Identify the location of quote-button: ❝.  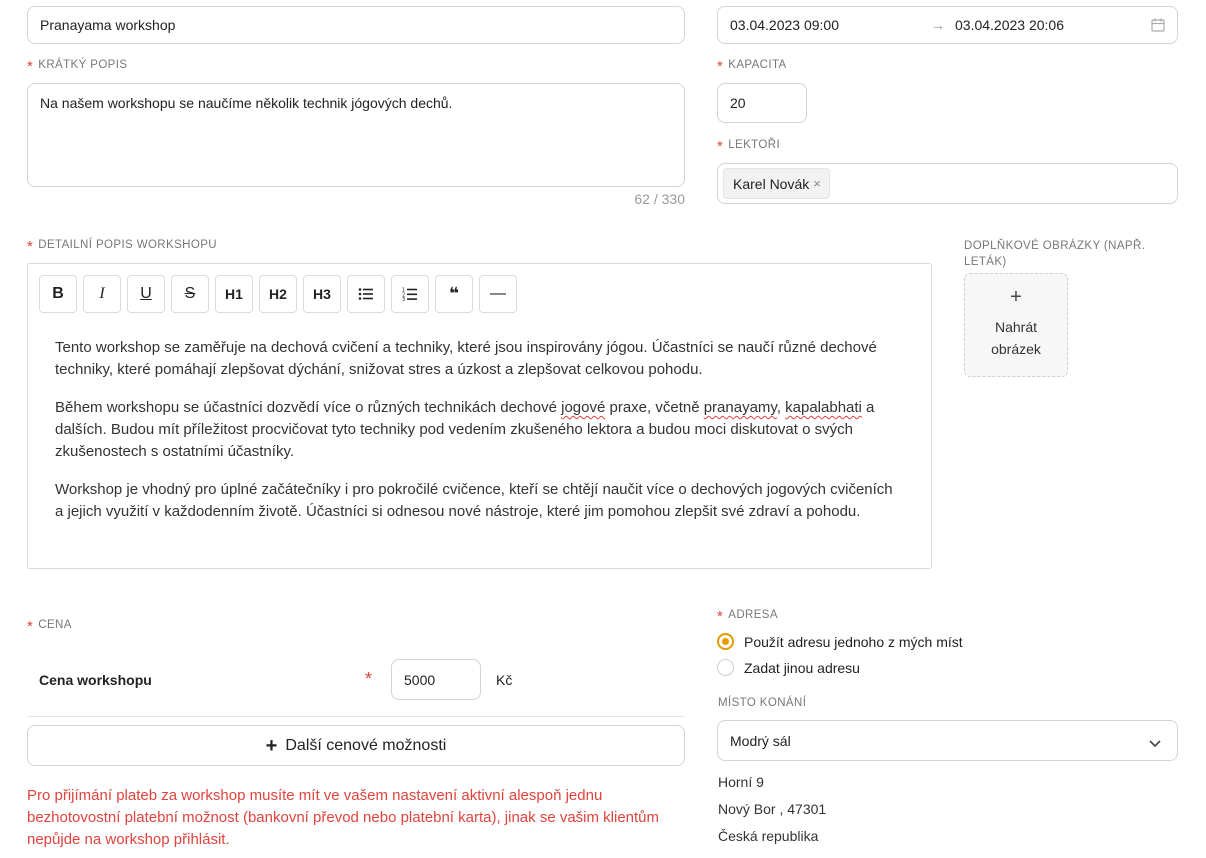
(454, 294).